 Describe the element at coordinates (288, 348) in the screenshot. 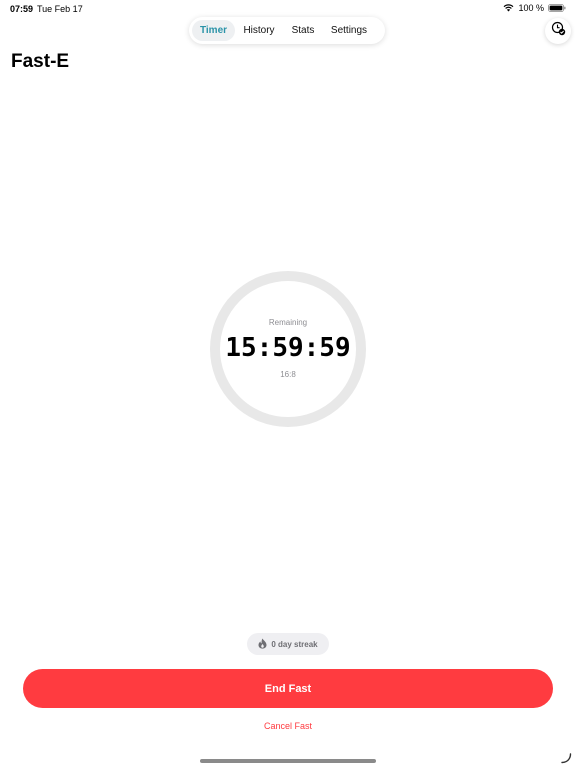

I see `remaining-time: 15:59:59` at that location.